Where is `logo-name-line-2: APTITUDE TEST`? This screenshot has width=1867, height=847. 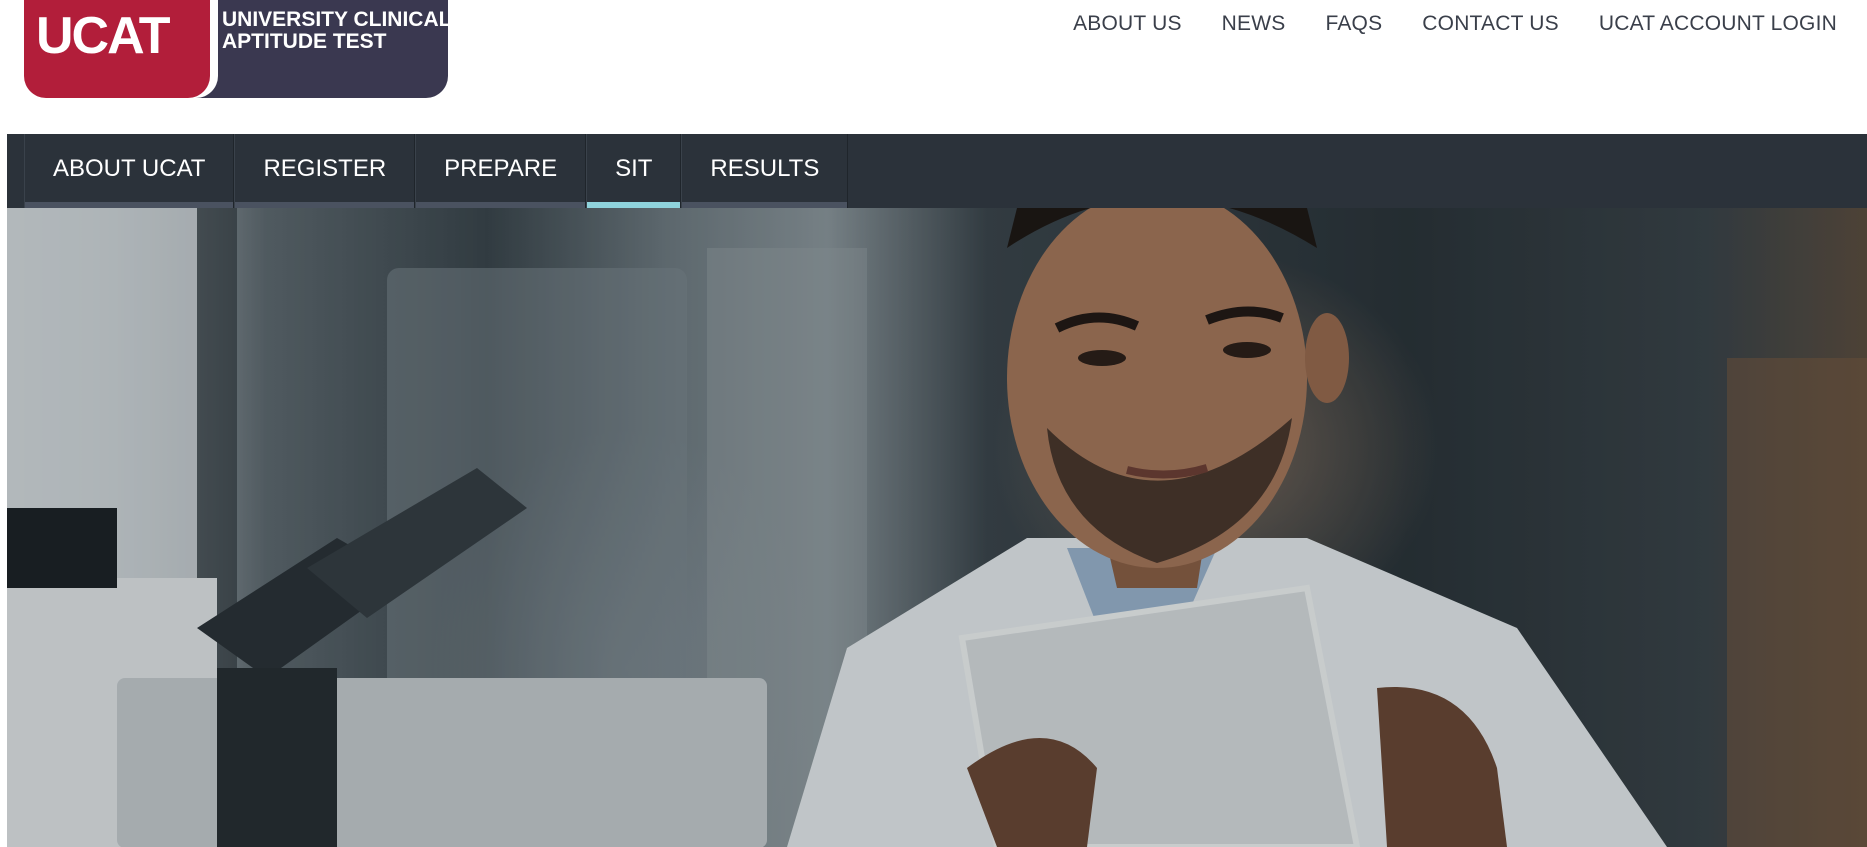 logo-name-line-2: APTITUDE TEST is located at coordinates (304, 41).